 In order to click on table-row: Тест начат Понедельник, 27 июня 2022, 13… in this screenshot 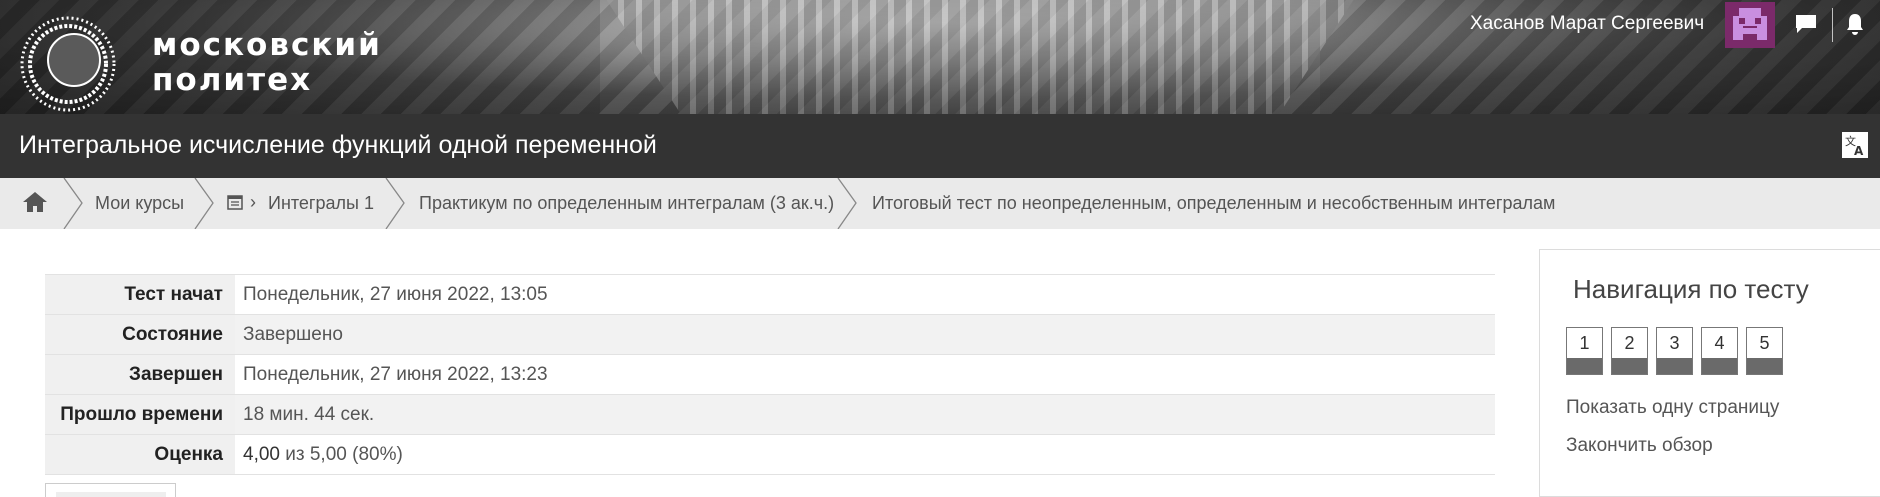, I will do `click(770, 295)`.